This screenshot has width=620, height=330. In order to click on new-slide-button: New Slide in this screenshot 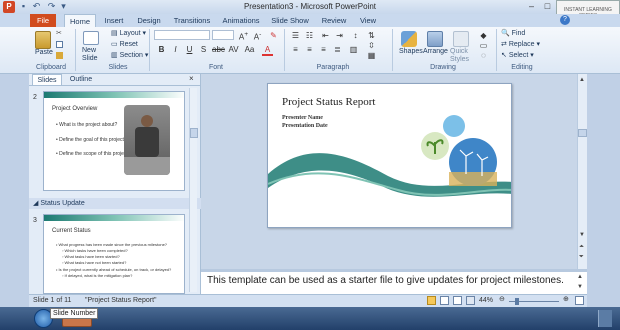, I will do `click(92, 55)`.